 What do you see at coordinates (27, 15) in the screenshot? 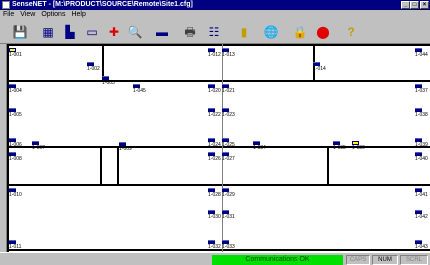
I see `menu-view: View` at bounding box center [27, 15].